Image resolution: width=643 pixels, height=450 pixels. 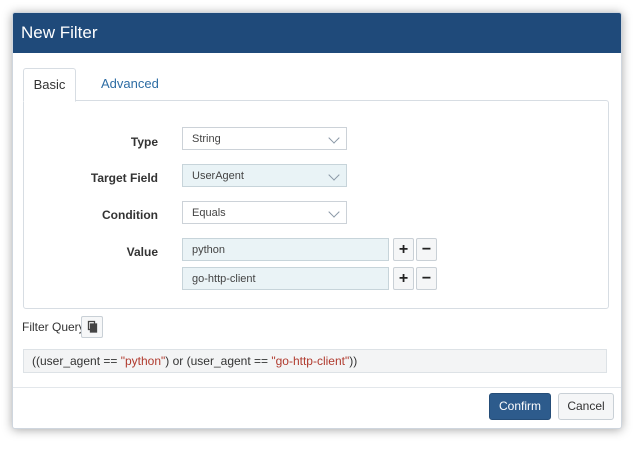 What do you see at coordinates (218, 361) in the screenshot?
I see `query-part: ) or (user_agent ==` at bounding box center [218, 361].